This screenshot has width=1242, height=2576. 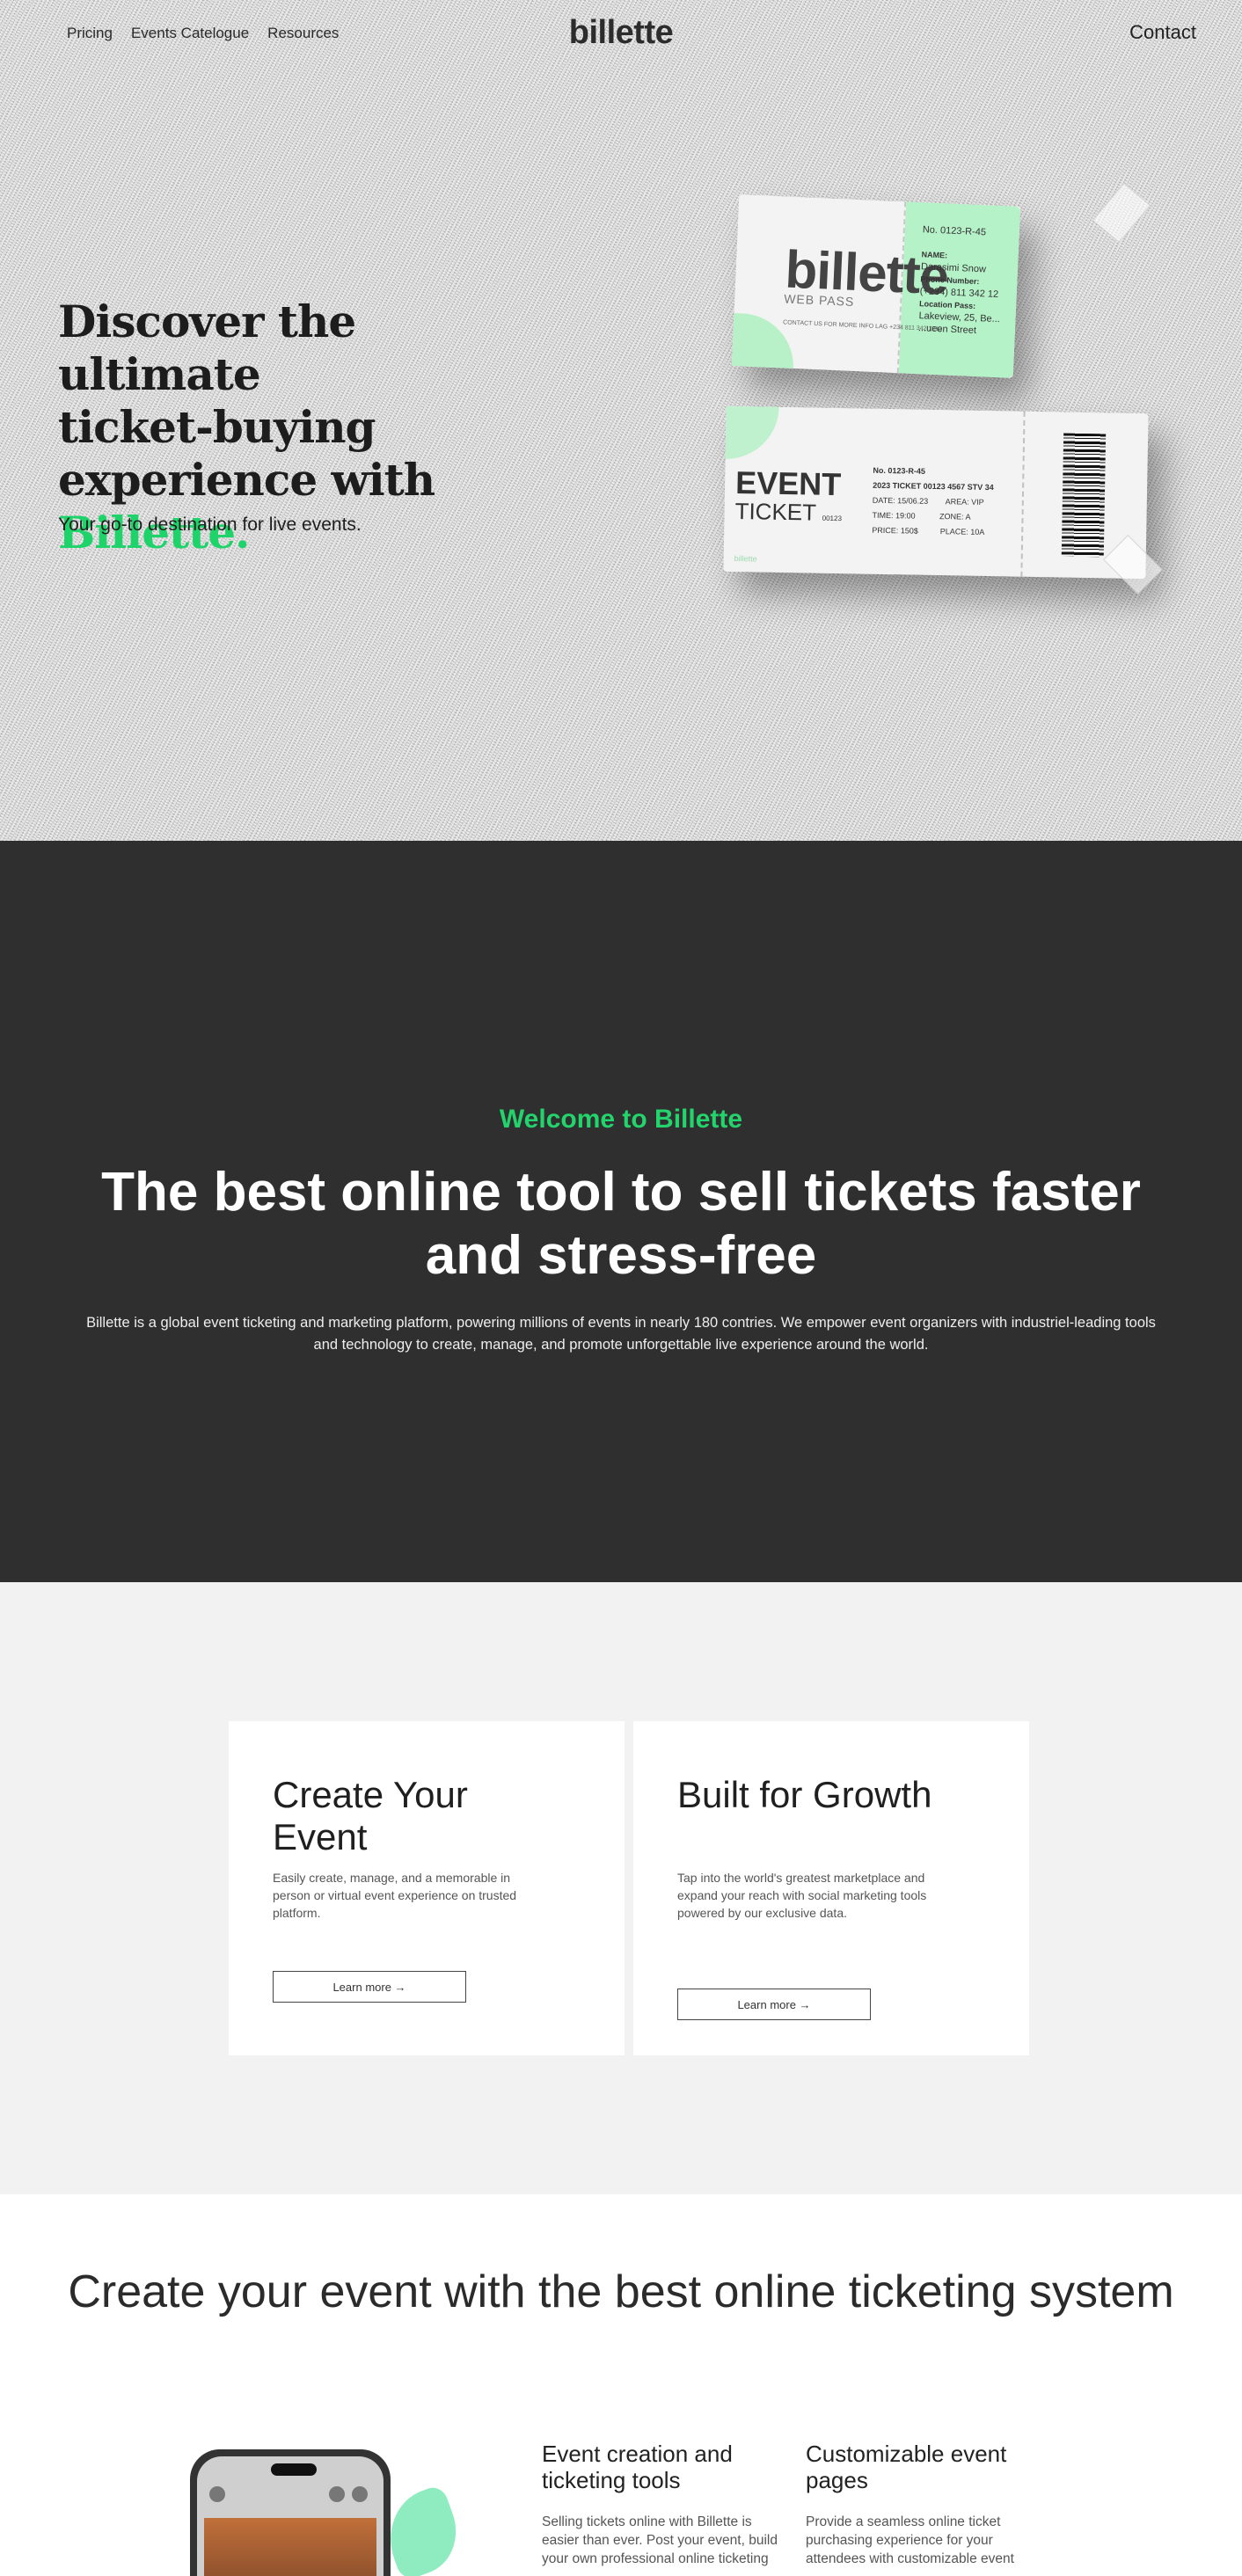 What do you see at coordinates (906, 2467) in the screenshot?
I see `feature-title: Customizable event pages` at bounding box center [906, 2467].